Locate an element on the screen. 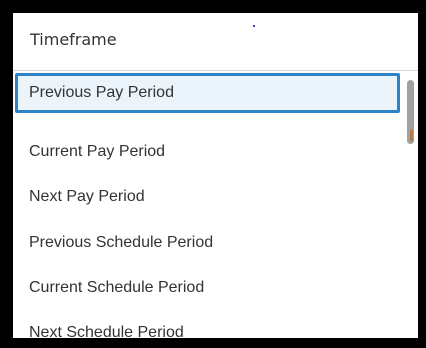  dropdown-title: Timeframe is located at coordinates (73, 39).